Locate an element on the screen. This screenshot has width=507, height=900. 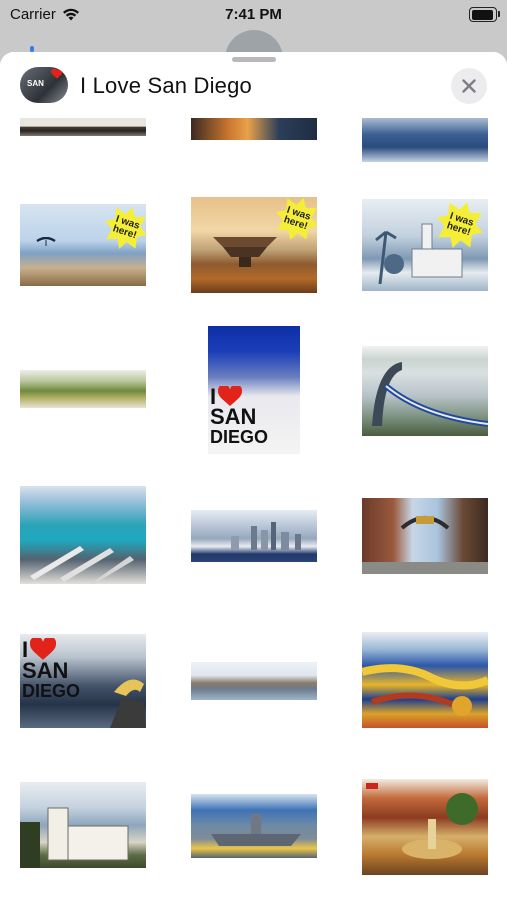
sheet-header: SAN I Love San Diego is located at coordinates (253, 85).